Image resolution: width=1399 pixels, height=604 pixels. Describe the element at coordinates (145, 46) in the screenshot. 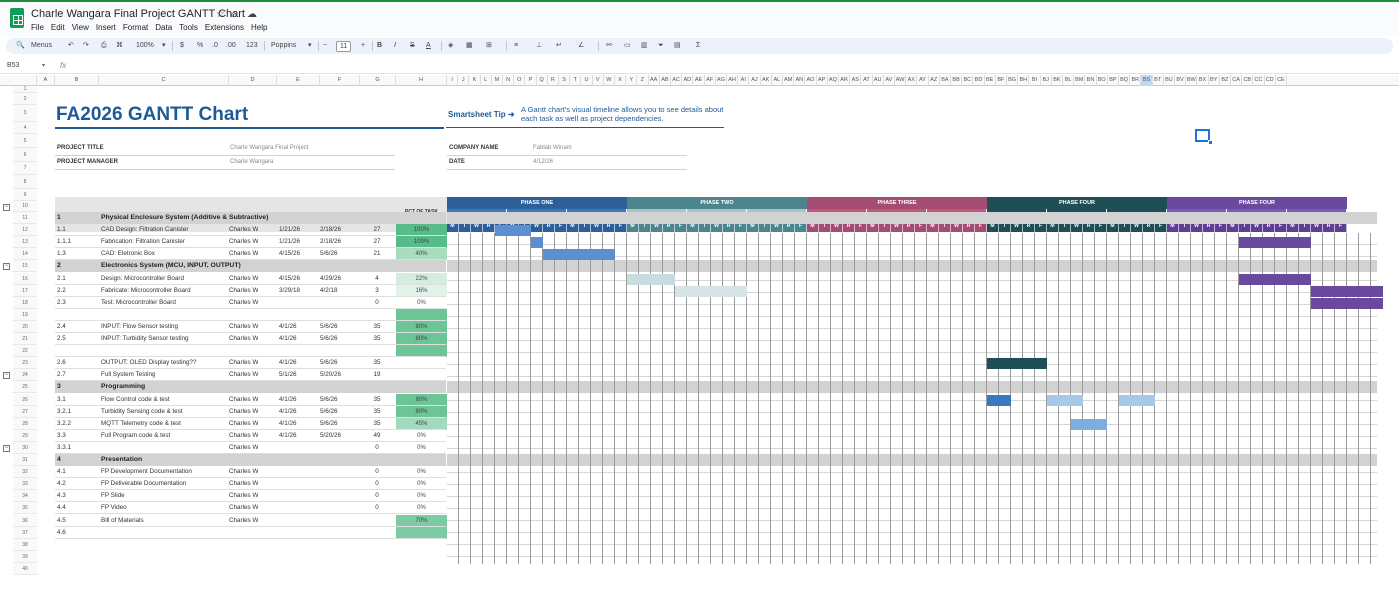

I see `zoom-select: 100%` at that location.